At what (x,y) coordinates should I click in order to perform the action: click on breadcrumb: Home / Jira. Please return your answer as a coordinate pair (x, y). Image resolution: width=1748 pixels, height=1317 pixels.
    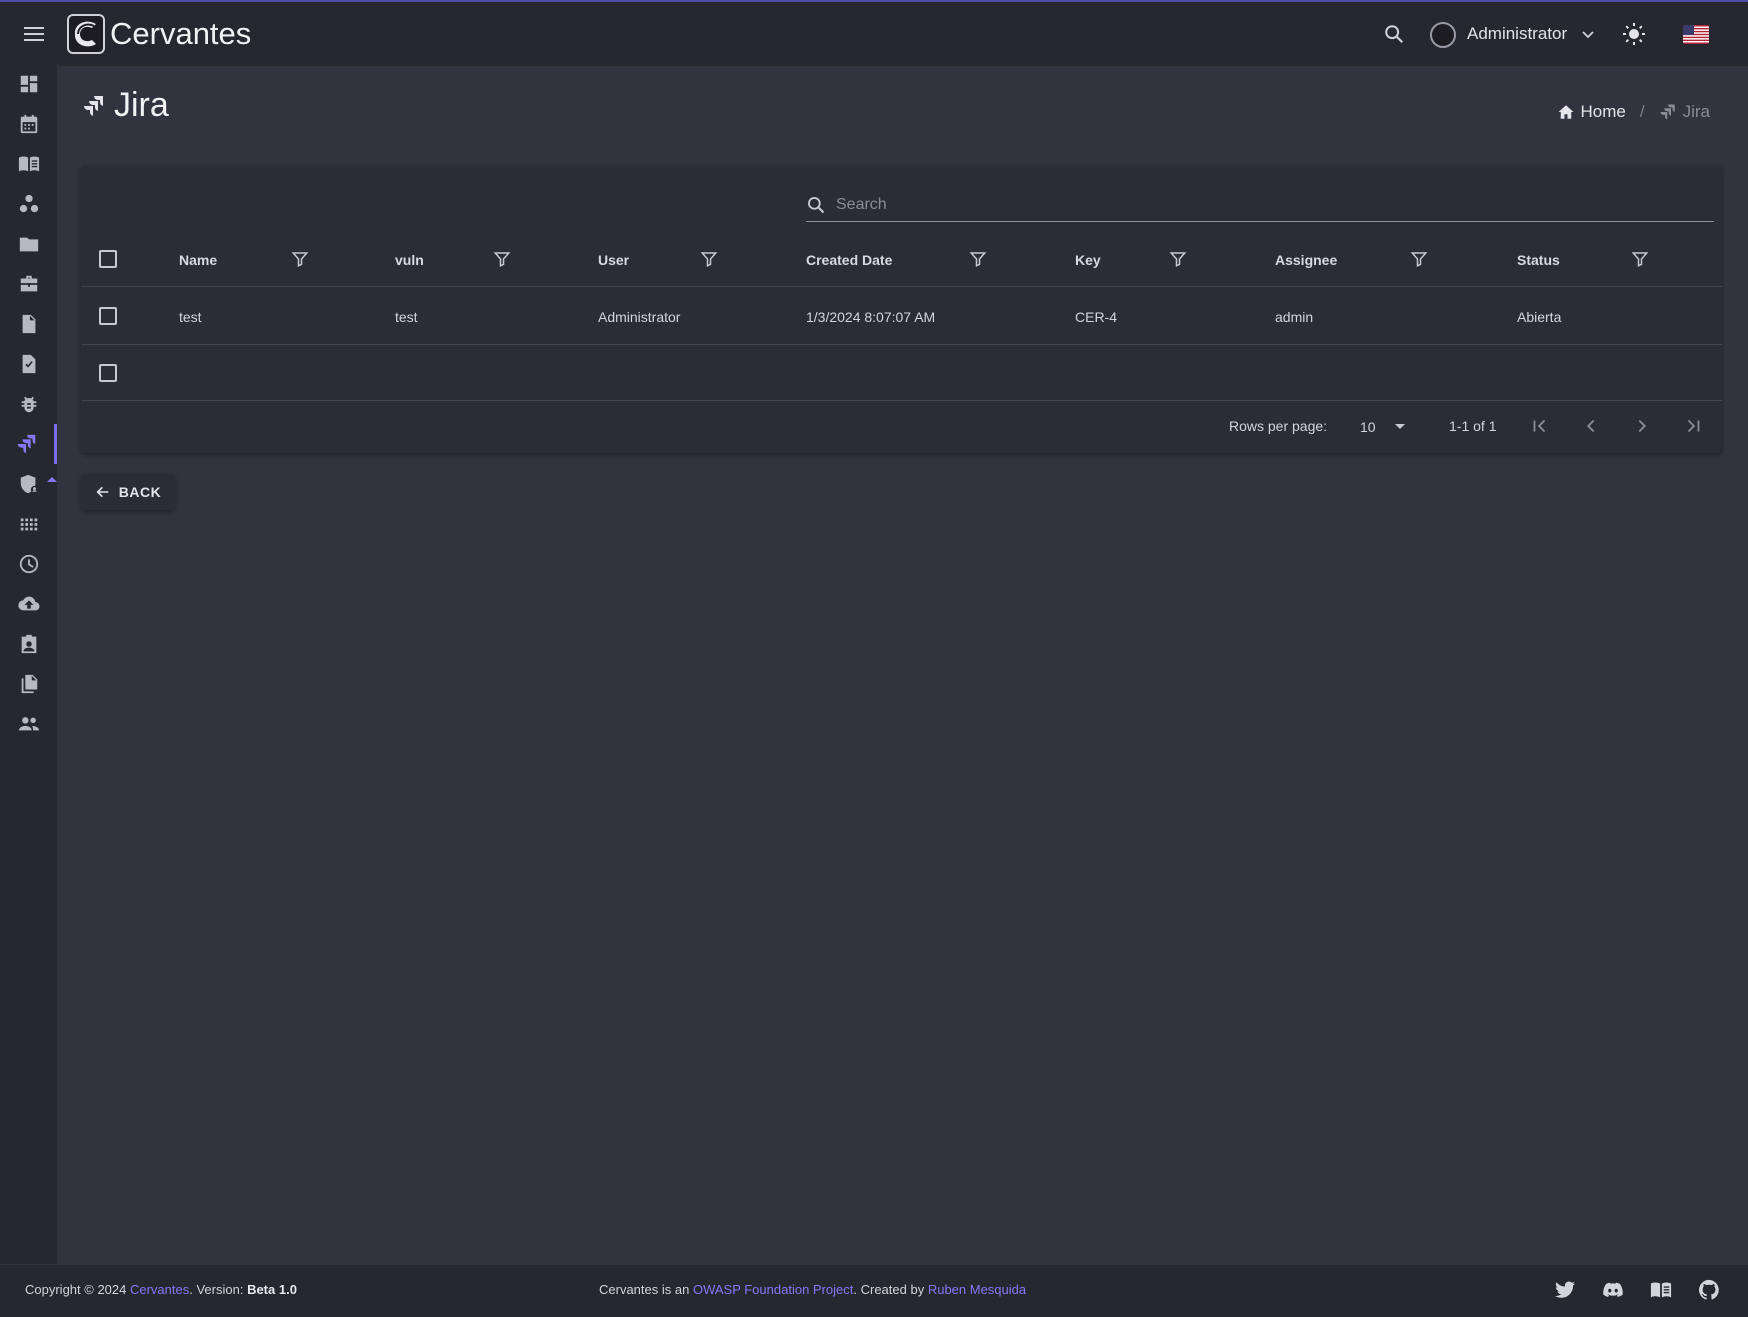
    Looking at the image, I should click on (1633, 112).